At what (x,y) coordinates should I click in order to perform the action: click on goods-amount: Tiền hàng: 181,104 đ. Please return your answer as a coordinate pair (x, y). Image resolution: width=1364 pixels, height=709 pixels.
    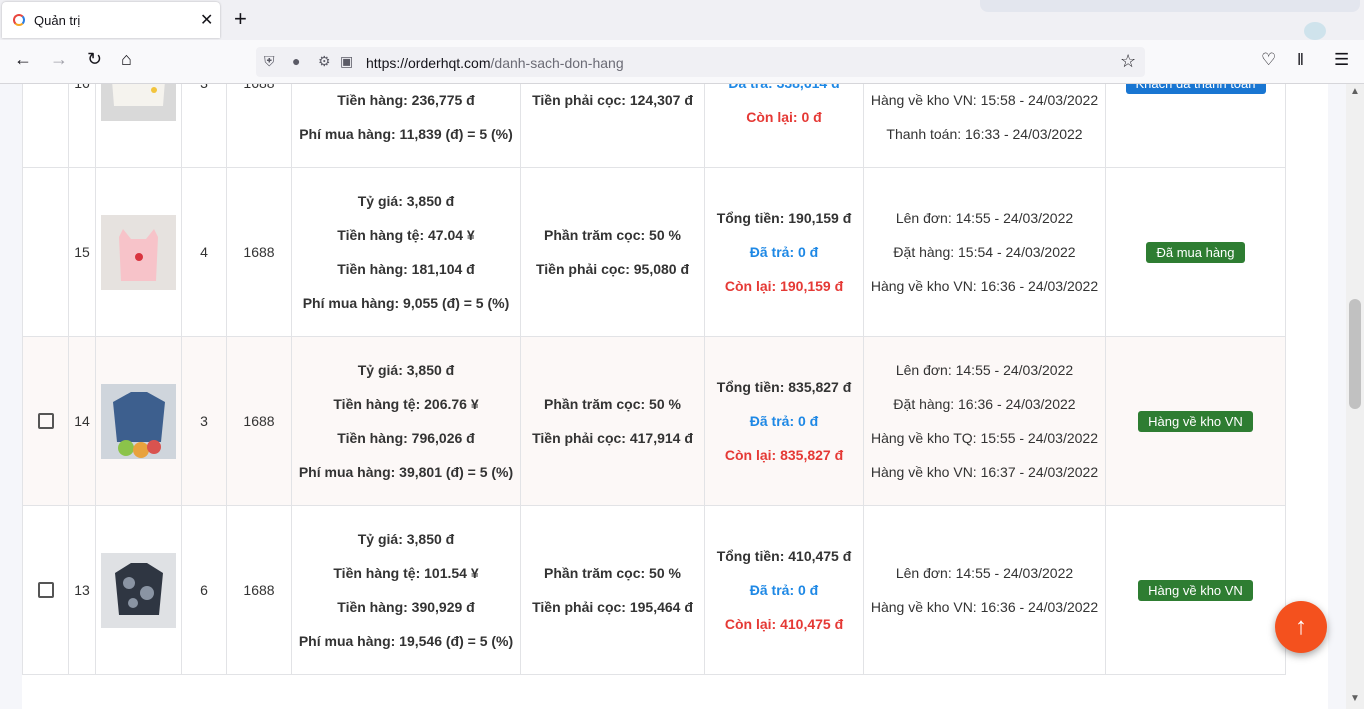
    Looking at the image, I should click on (406, 269).